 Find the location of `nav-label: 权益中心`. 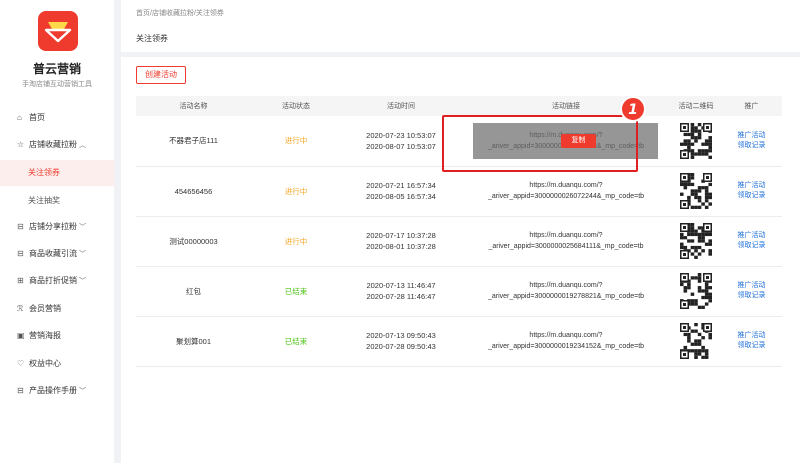

nav-label: 权益中心 is located at coordinates (45, 363).